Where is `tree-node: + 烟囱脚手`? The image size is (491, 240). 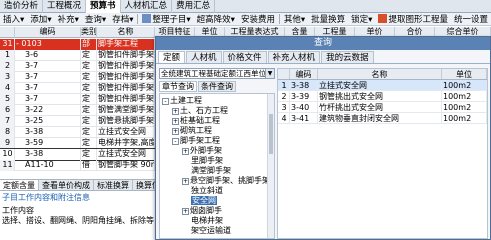 tree-node: + 烟囱脚手 is located at coordinates (202, 211).